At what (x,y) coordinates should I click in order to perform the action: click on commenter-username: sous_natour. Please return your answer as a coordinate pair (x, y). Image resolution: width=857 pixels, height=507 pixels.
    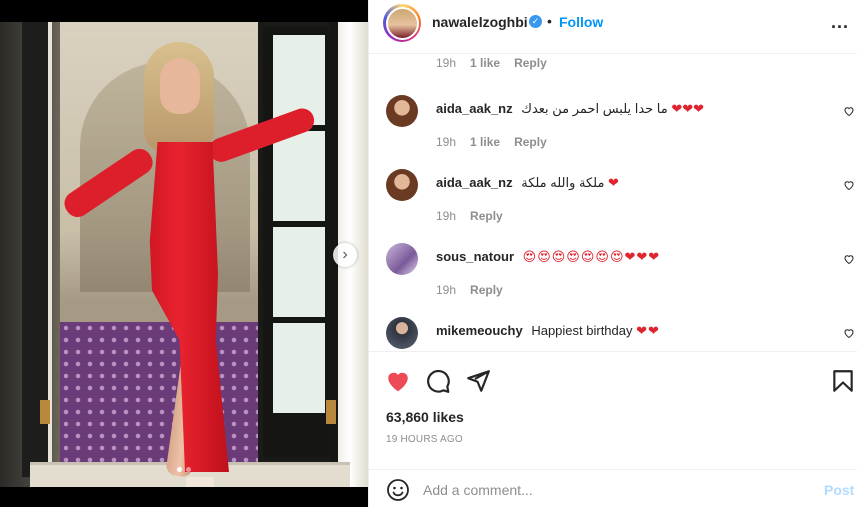
    Looking at the image, I should click on (475, 256).